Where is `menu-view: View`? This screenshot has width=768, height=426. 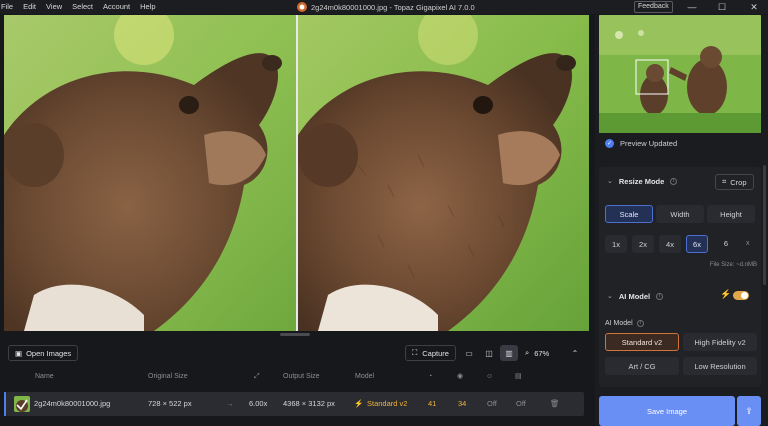
menu-view: View is located at coordinates (54, 7).